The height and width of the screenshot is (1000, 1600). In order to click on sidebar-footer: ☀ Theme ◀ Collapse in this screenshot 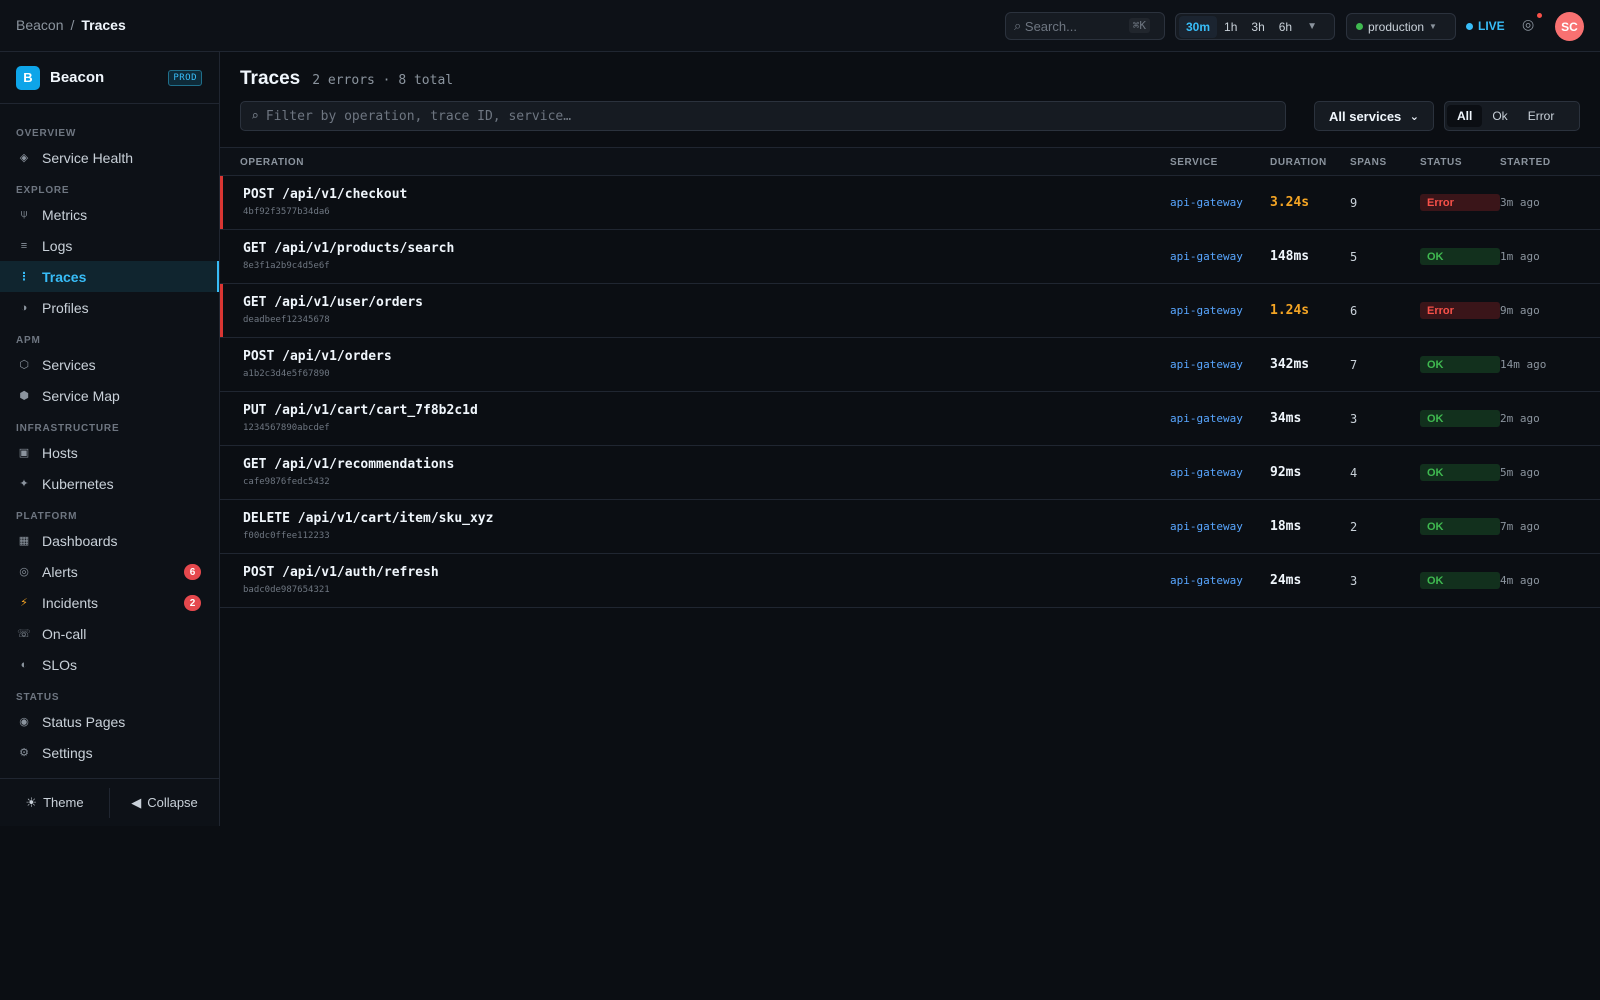, I will do `click(109, 802)`.